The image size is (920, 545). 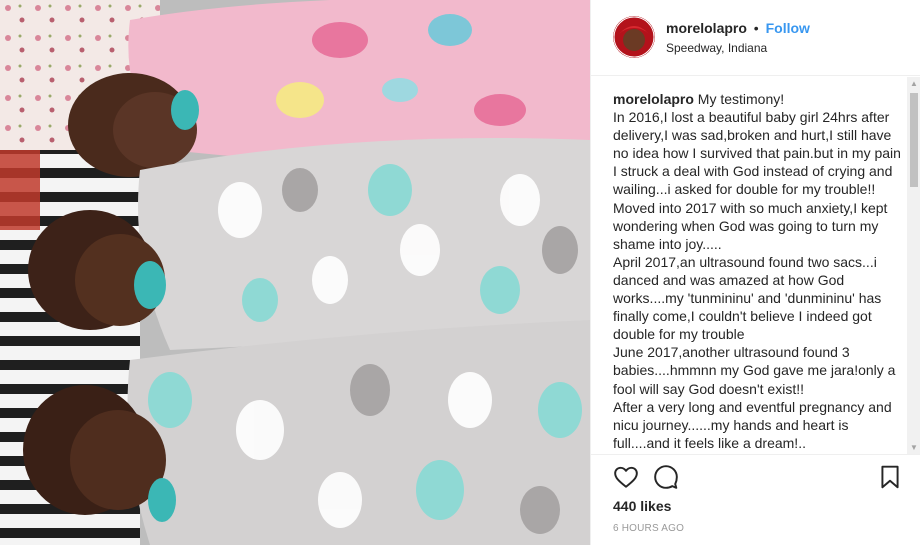 What do you see at coordinates (755, 478) in the screenshot?
I see `post-actions` at bounding box center [755, 478].